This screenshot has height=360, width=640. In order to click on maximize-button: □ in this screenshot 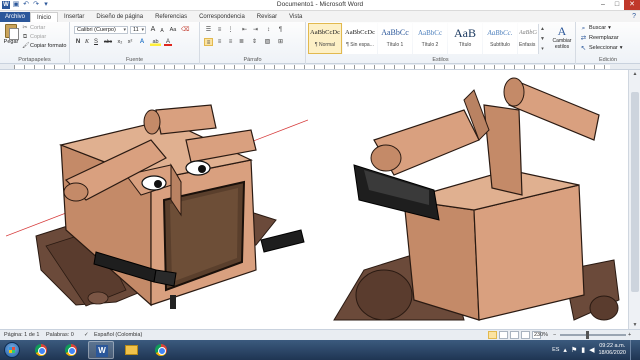, I will do `click(617, 5)`.